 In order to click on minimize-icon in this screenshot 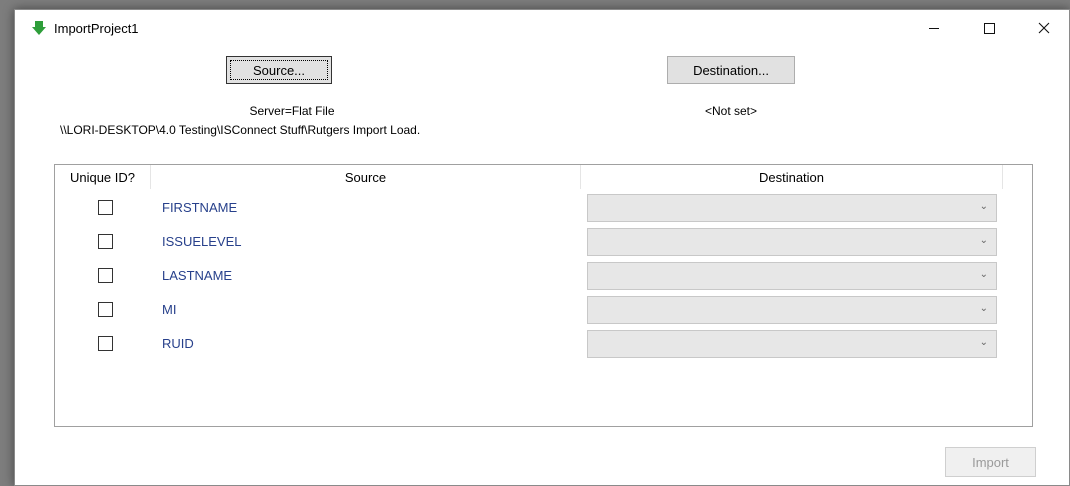, I will do `click(934, 28)`.